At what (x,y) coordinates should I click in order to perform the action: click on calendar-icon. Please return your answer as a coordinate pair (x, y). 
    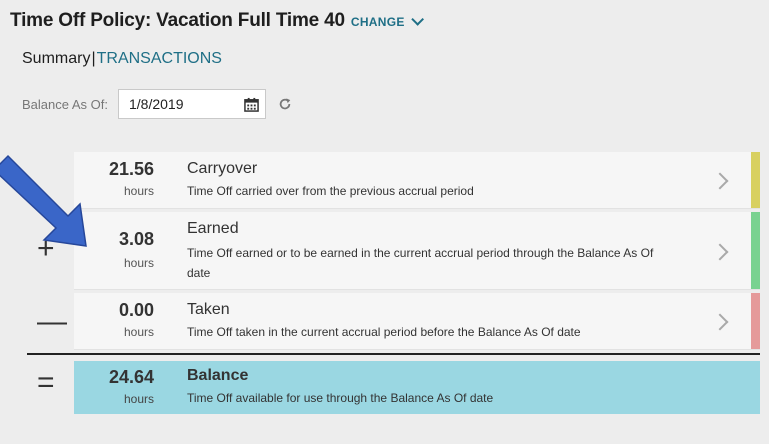
    Looking at the image, I should click on (251, 104).